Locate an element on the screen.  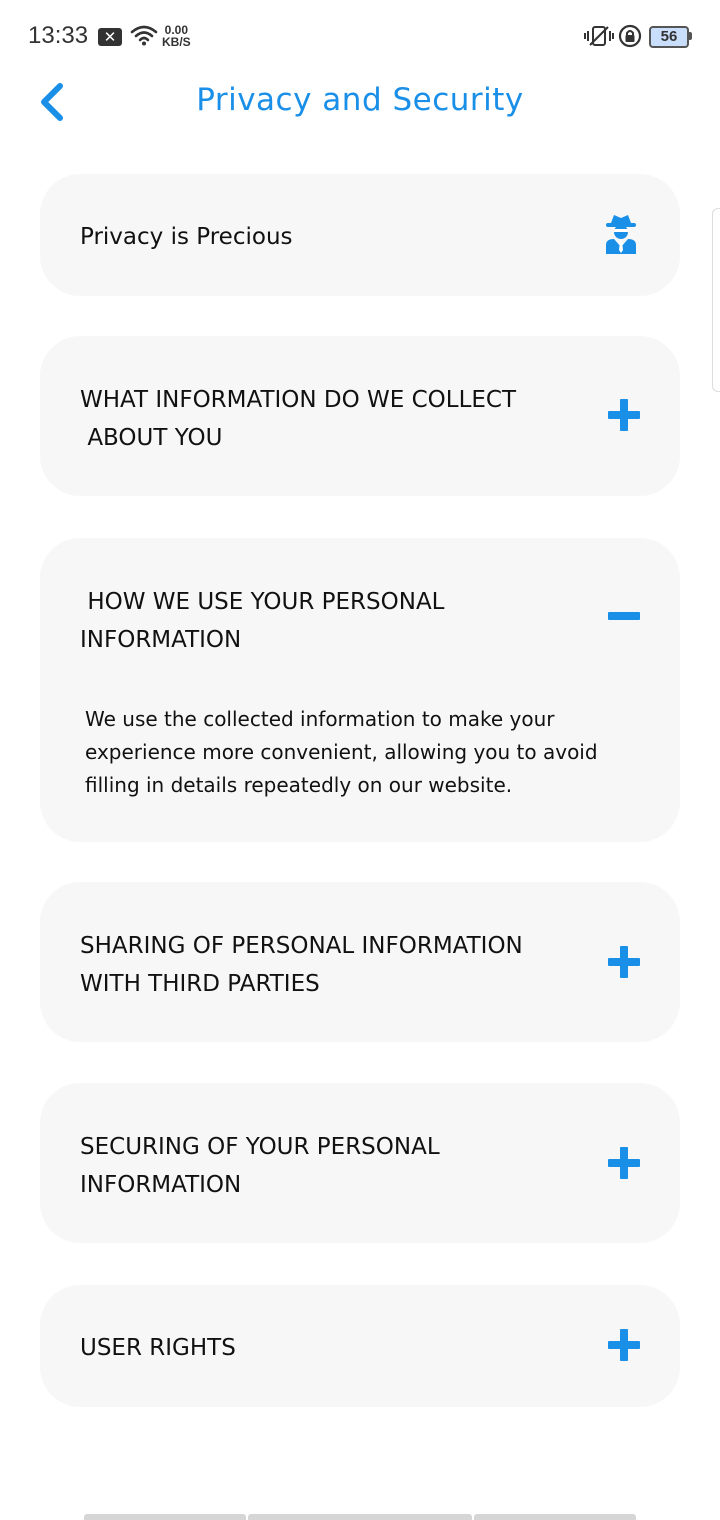
status-time: 13:33 is located at coordinates (58, 35).